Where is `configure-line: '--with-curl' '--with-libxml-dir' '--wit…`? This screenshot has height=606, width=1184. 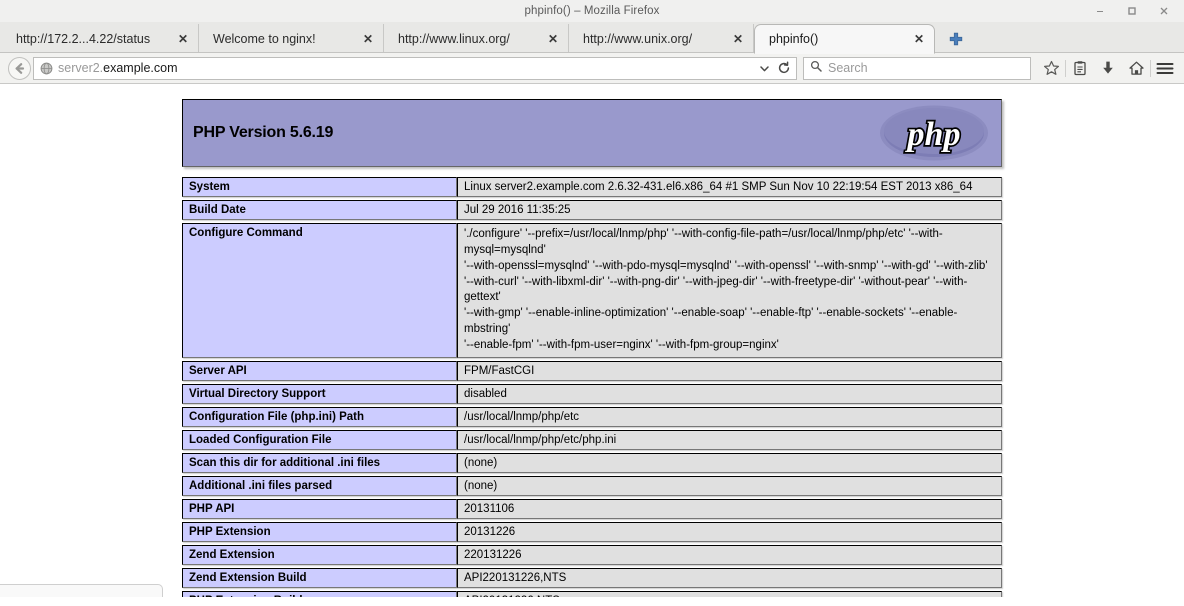
configure-line: '--with-curl' '--with-libxml-dir' '--wit… is located at coordinates (716, 289).